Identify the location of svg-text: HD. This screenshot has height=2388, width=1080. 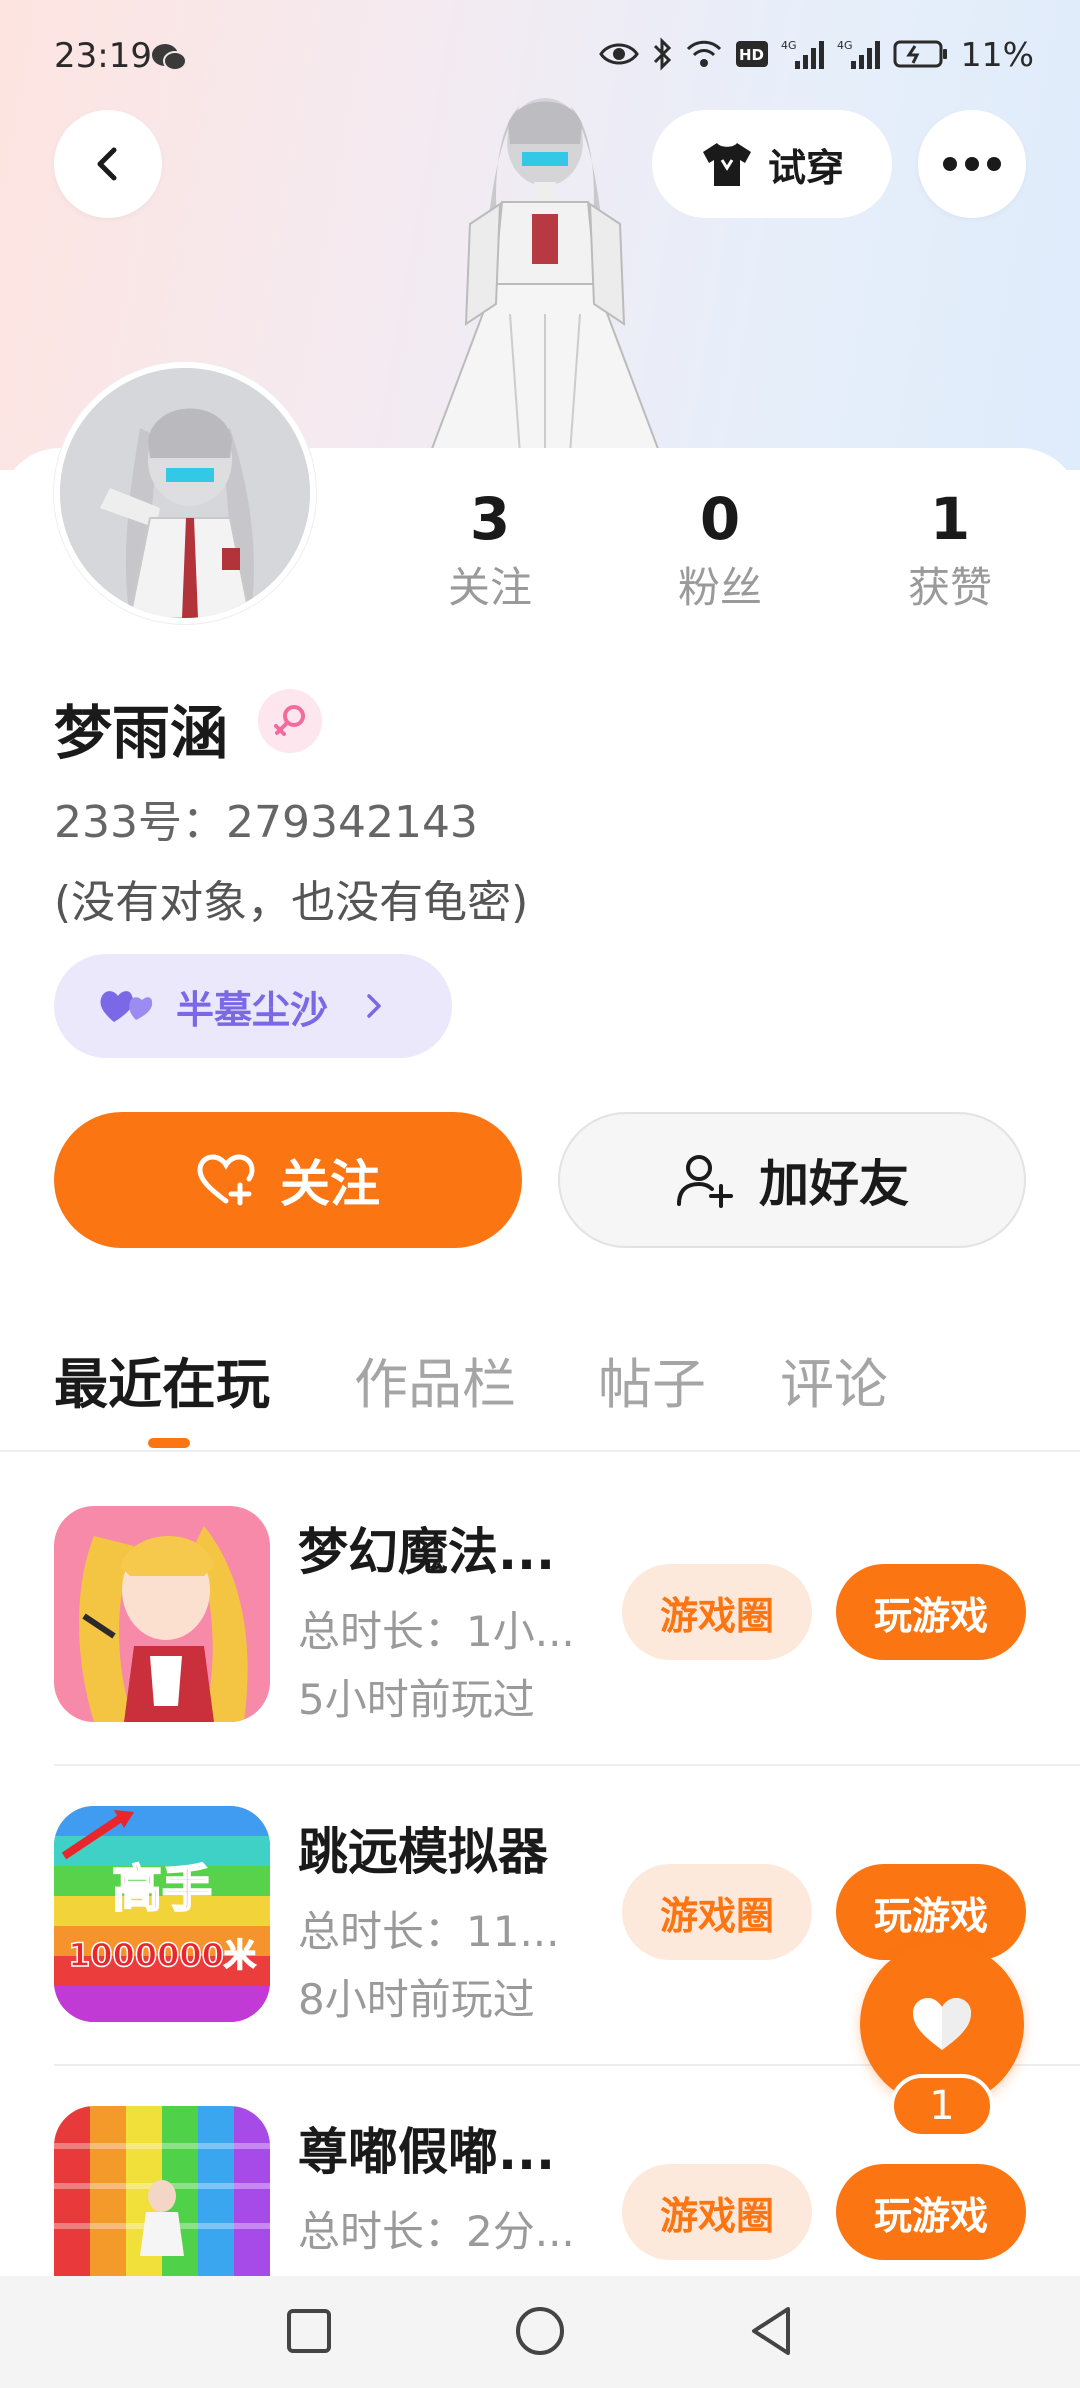
(751, 55).